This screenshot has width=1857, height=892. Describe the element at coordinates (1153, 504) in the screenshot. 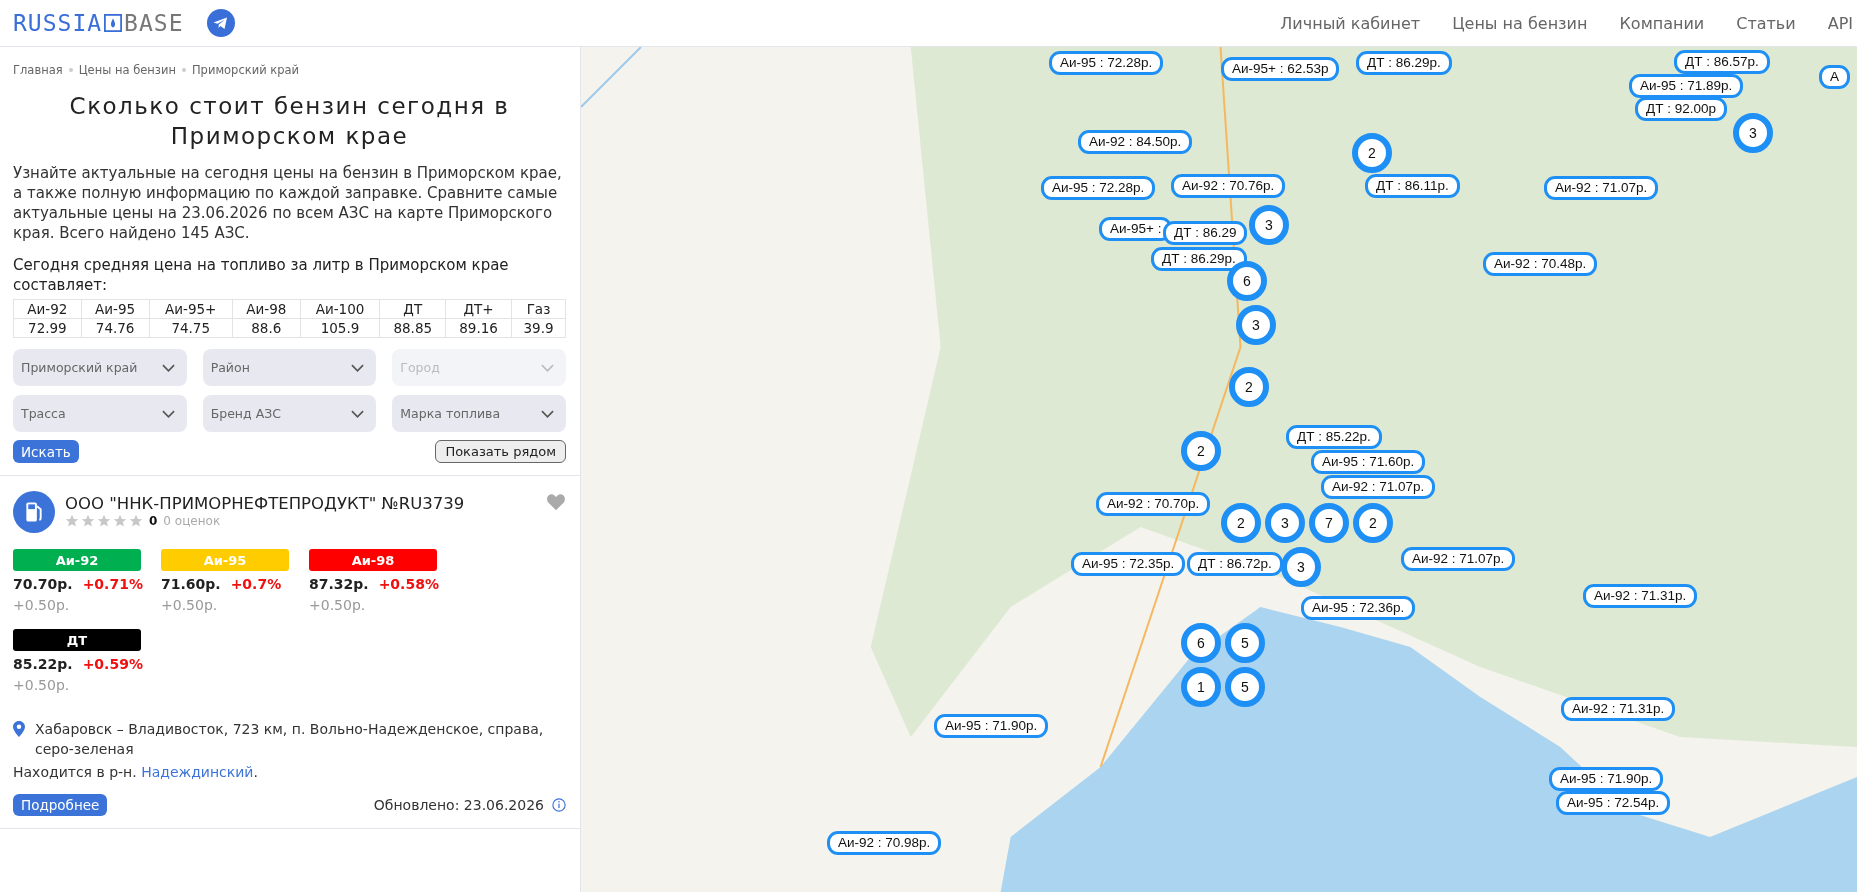

I see `price-marker: Аи-92 : 70.70р.` at that location.